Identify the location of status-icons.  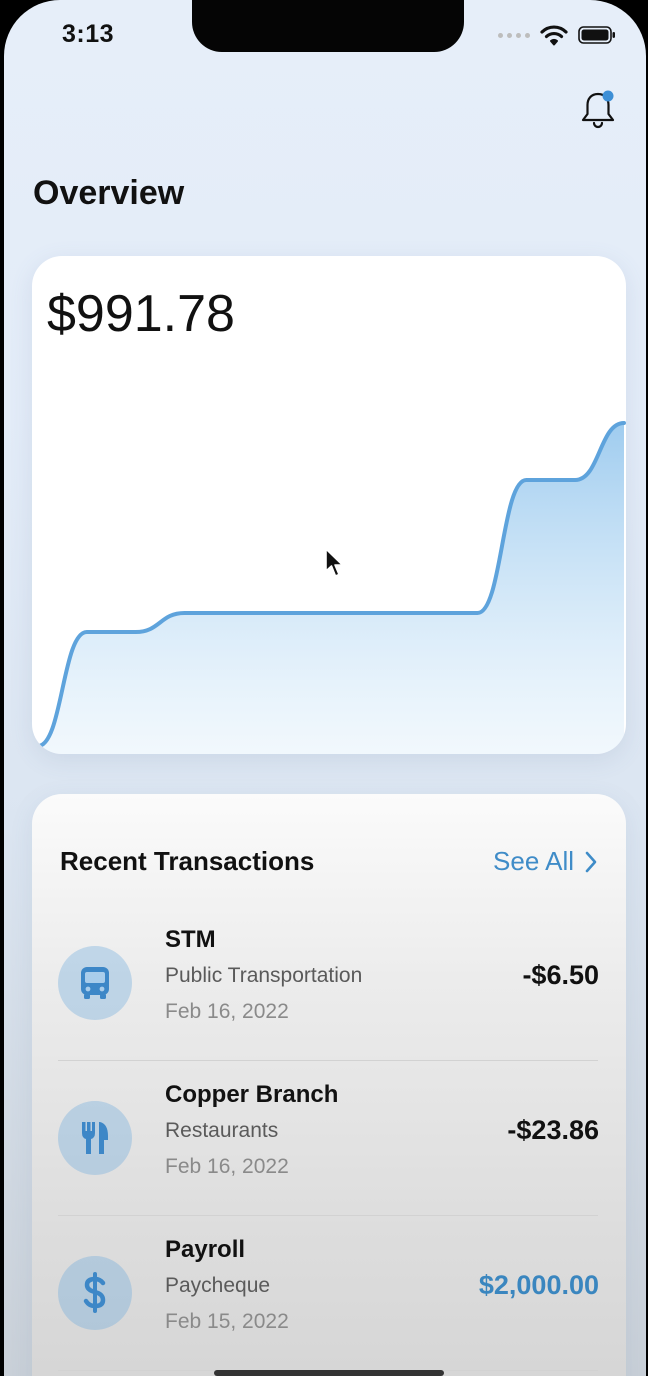
(557, 35).